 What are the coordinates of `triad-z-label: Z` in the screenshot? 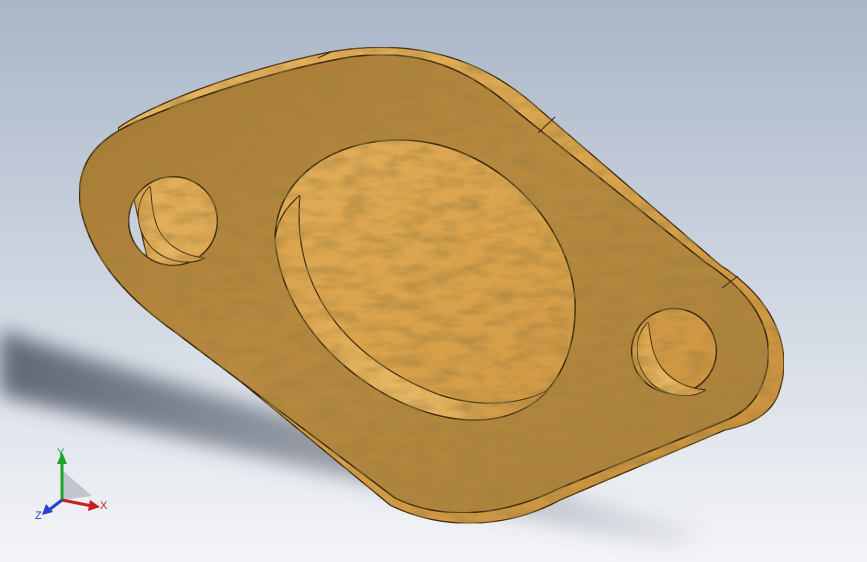 It's located at (38, 516).